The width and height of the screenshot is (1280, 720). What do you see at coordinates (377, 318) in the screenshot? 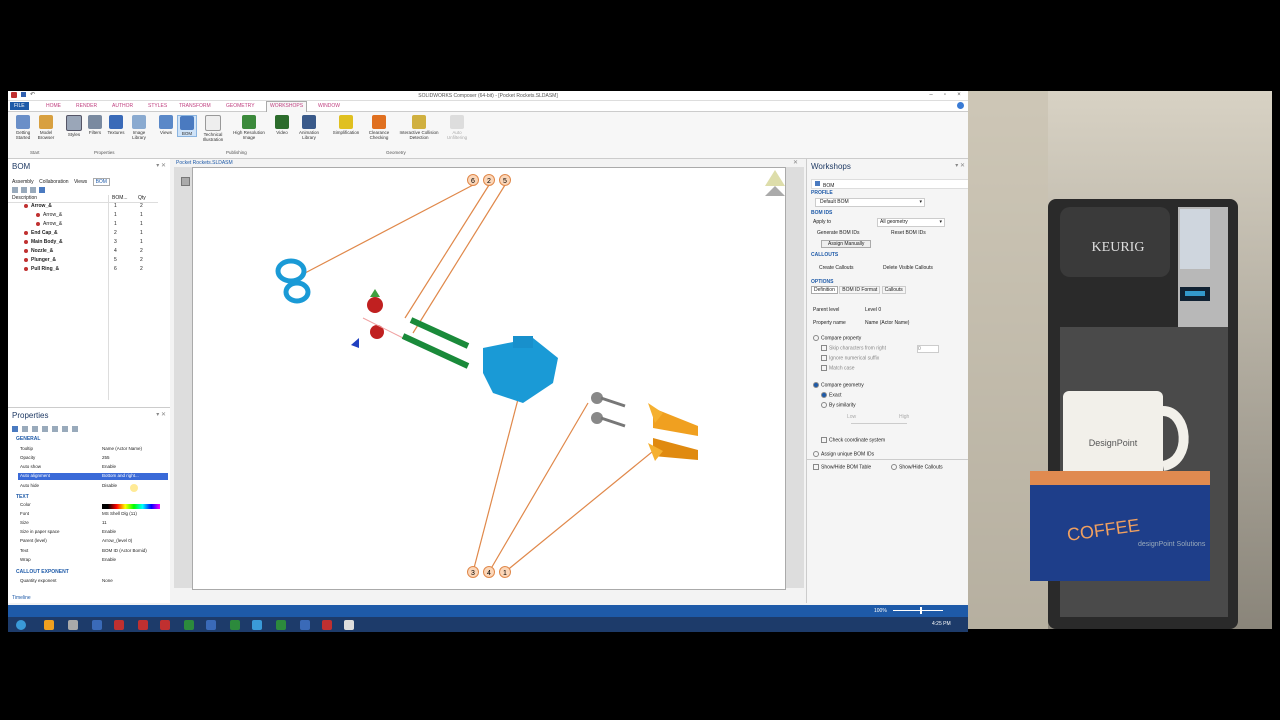
I see `end-cap-part` at bounding box center [377, 318].